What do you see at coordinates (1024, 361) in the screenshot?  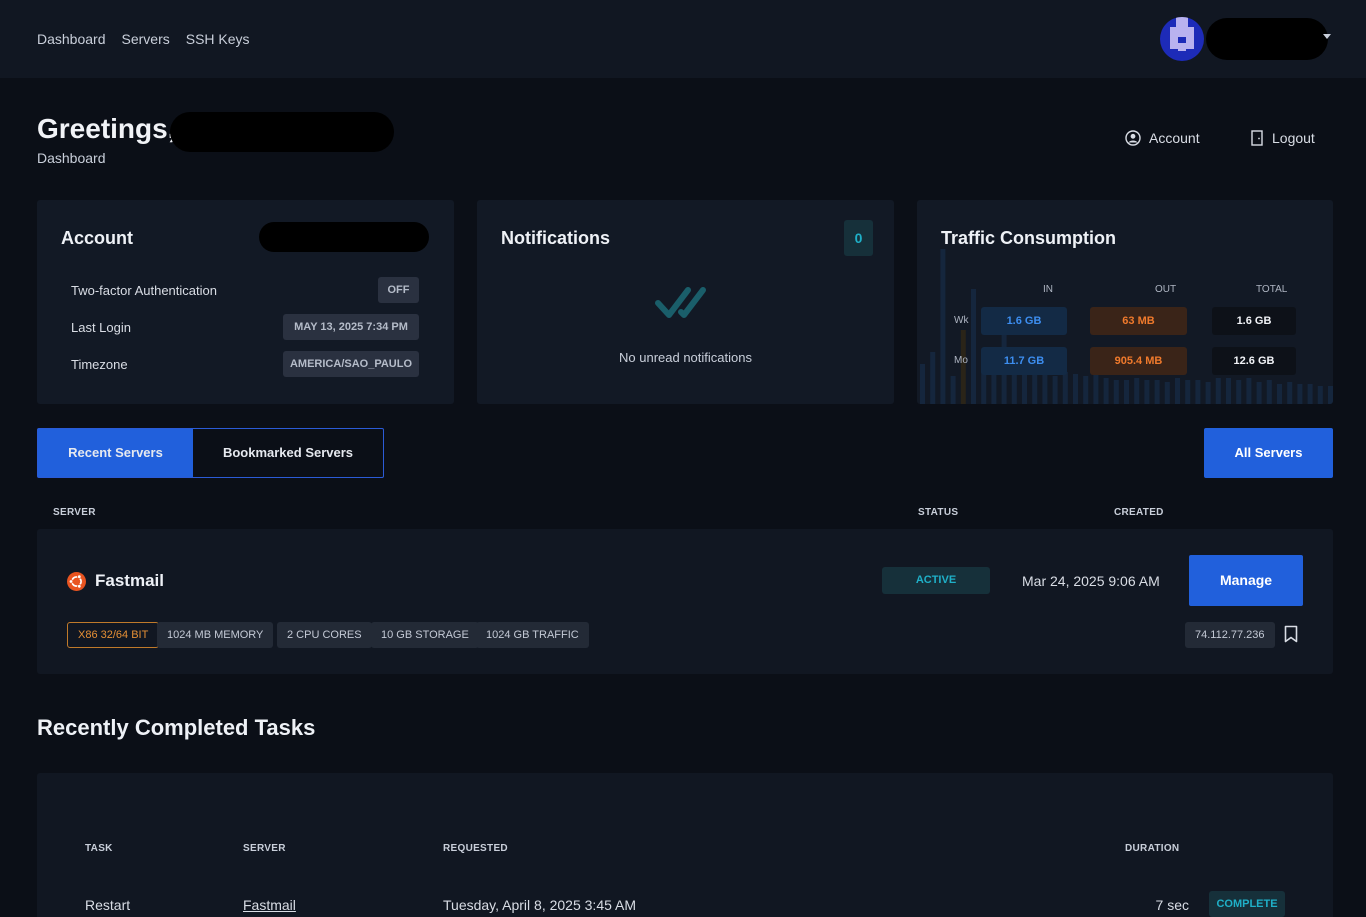 I see `traffic-month-in: 11.7 GB` at bounding box center [1024, 361].